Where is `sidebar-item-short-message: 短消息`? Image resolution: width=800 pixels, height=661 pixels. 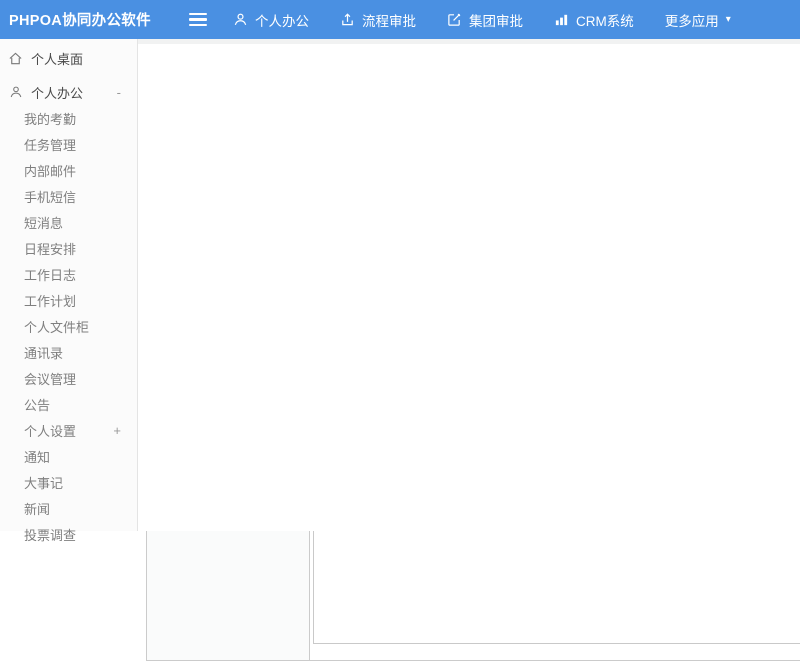 sidebar-item-short-message: 短消息 is located at coordinates (68, 222).